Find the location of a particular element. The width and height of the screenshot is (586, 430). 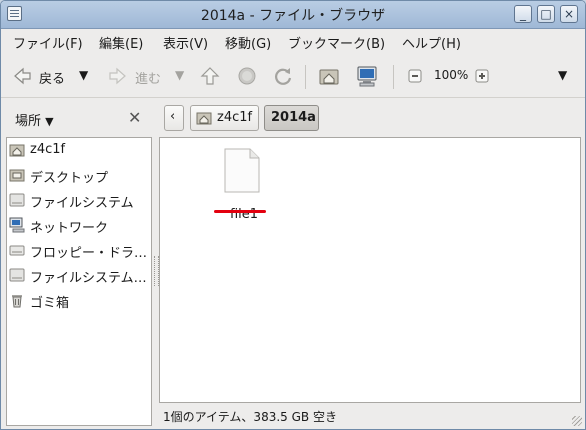

sidebar-item-label: ゴミ箱 is located at coordinates (50, 303).